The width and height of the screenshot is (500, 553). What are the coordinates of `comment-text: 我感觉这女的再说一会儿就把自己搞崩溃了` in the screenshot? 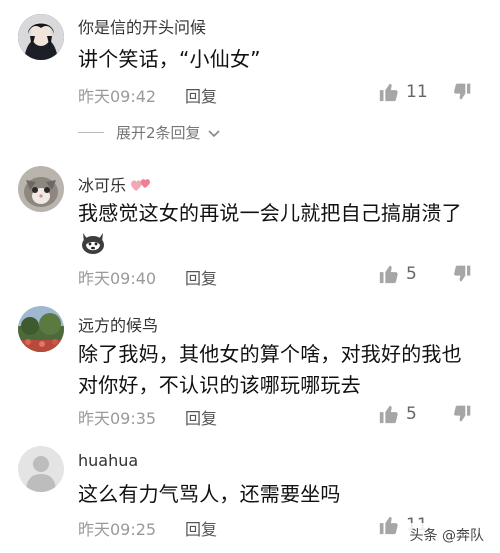 It's located at (278, 229).